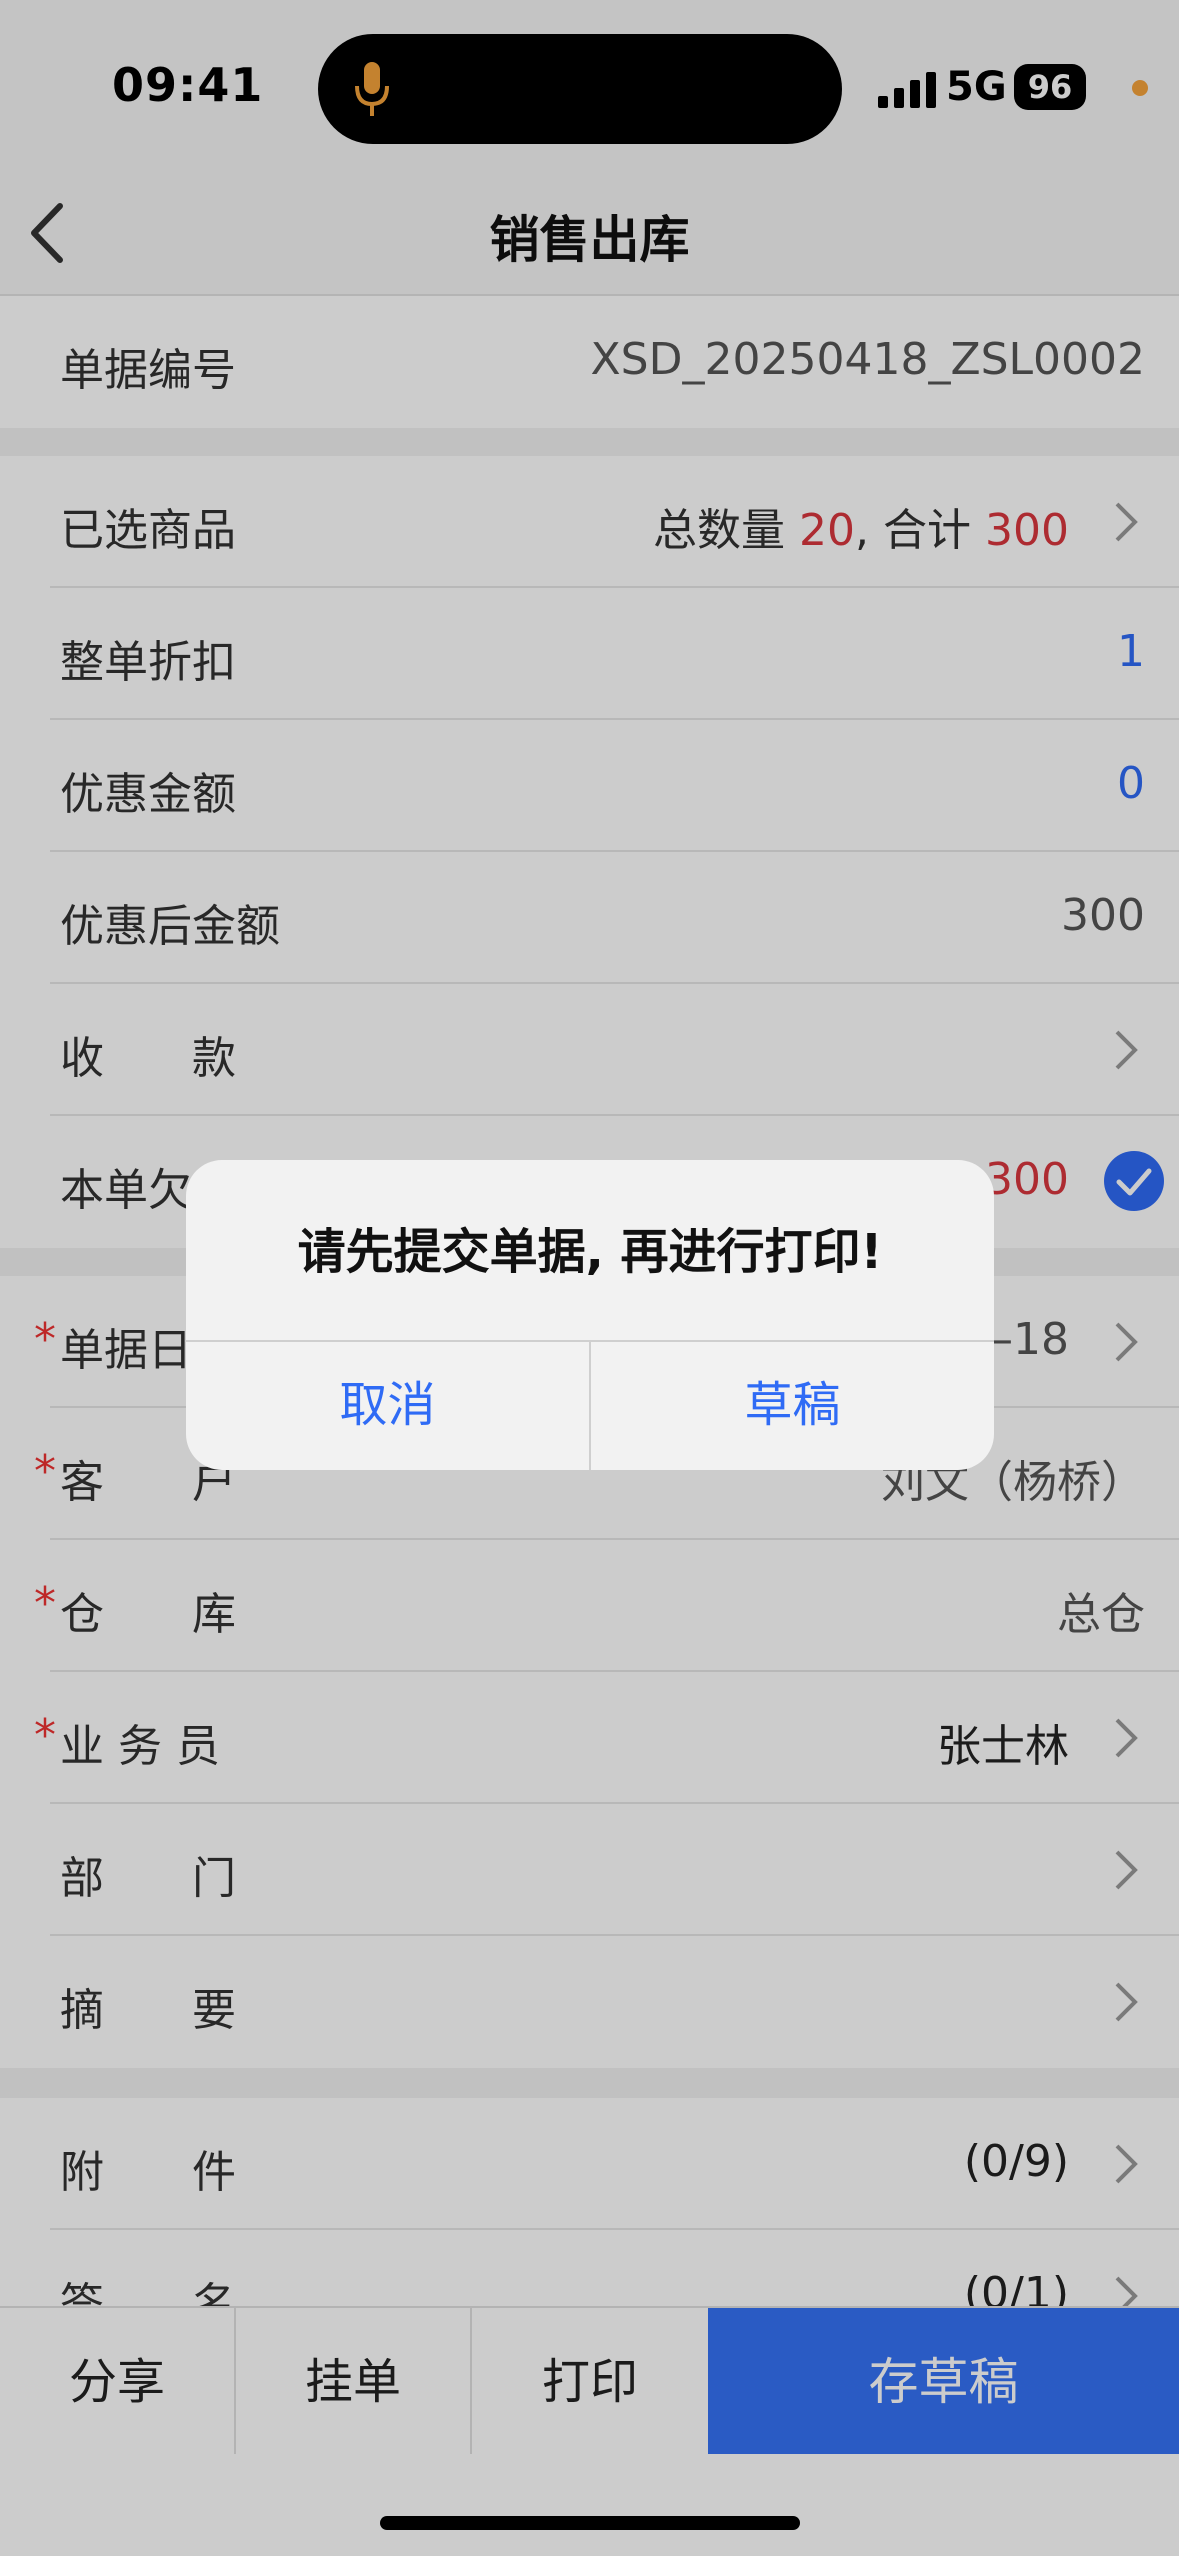 This screenshot has height=2556, width=1179. Describe the element at coordinates (792, 1405) in the screenshot. I see `dialog-draft-button: 草稿` at that location.